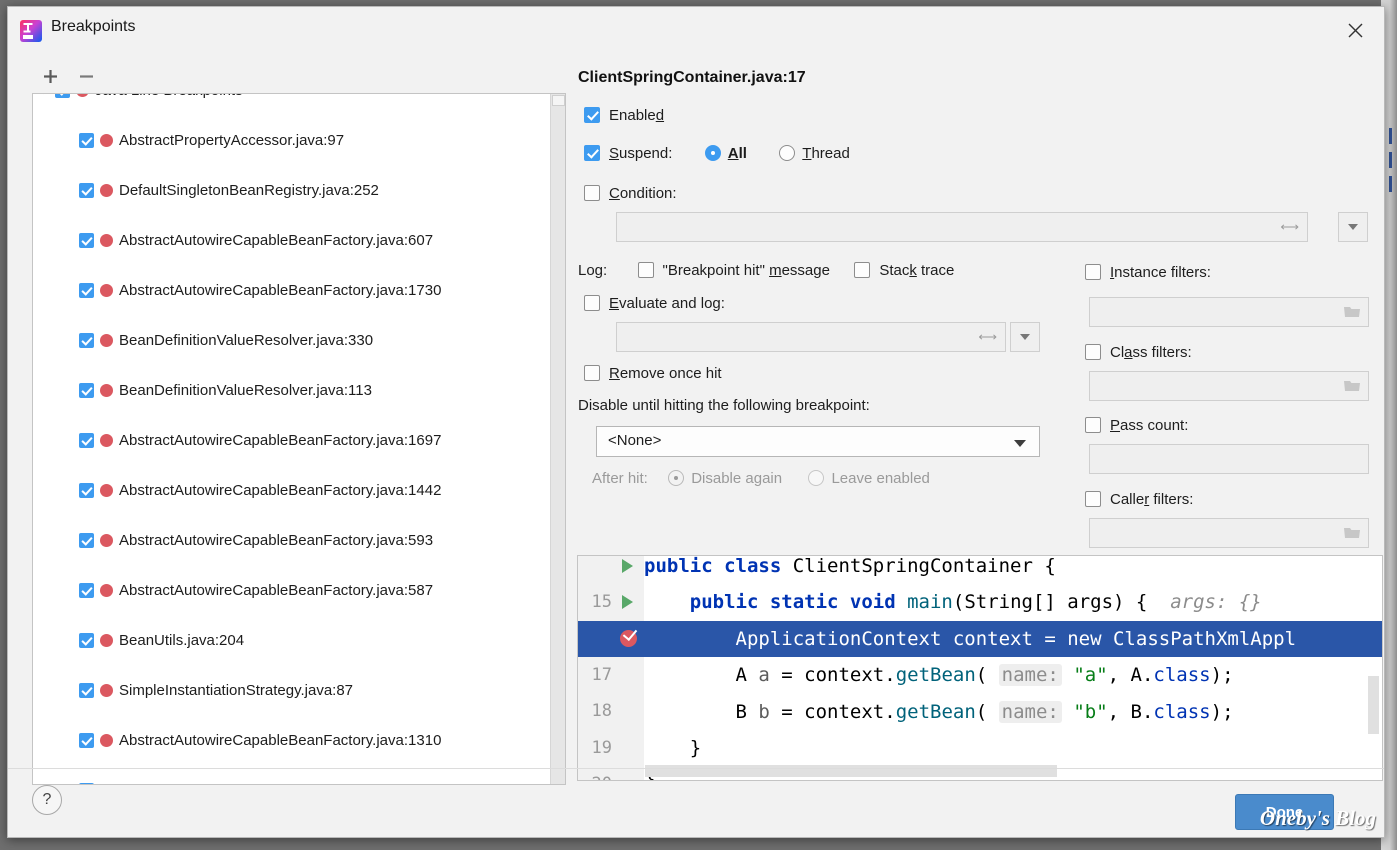 This screenshot has width=1397, height=850. I want to click on after-hit-leave-enabled-radio, so click(816, 478).